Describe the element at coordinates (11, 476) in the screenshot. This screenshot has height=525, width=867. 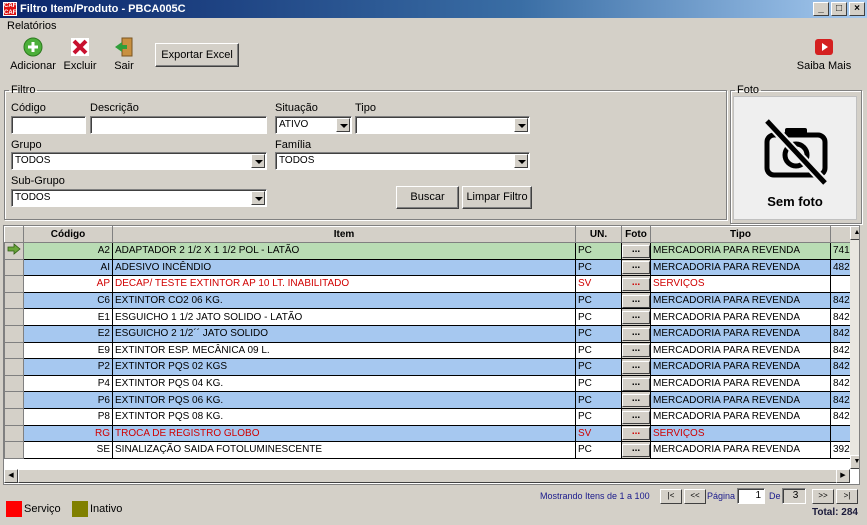
I see `scroll-left-icon: ◀` at that location.